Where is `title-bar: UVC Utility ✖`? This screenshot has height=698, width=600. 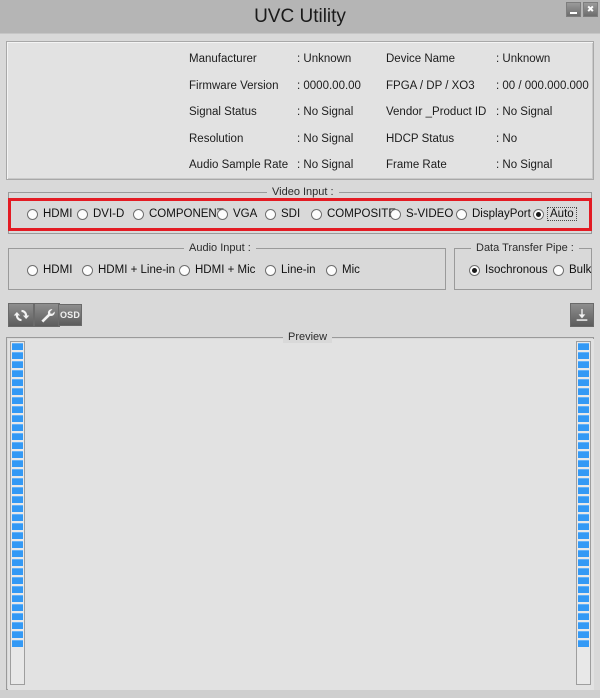
title-bar: UVC Utility ✖ is located at coordinates (300, 17).